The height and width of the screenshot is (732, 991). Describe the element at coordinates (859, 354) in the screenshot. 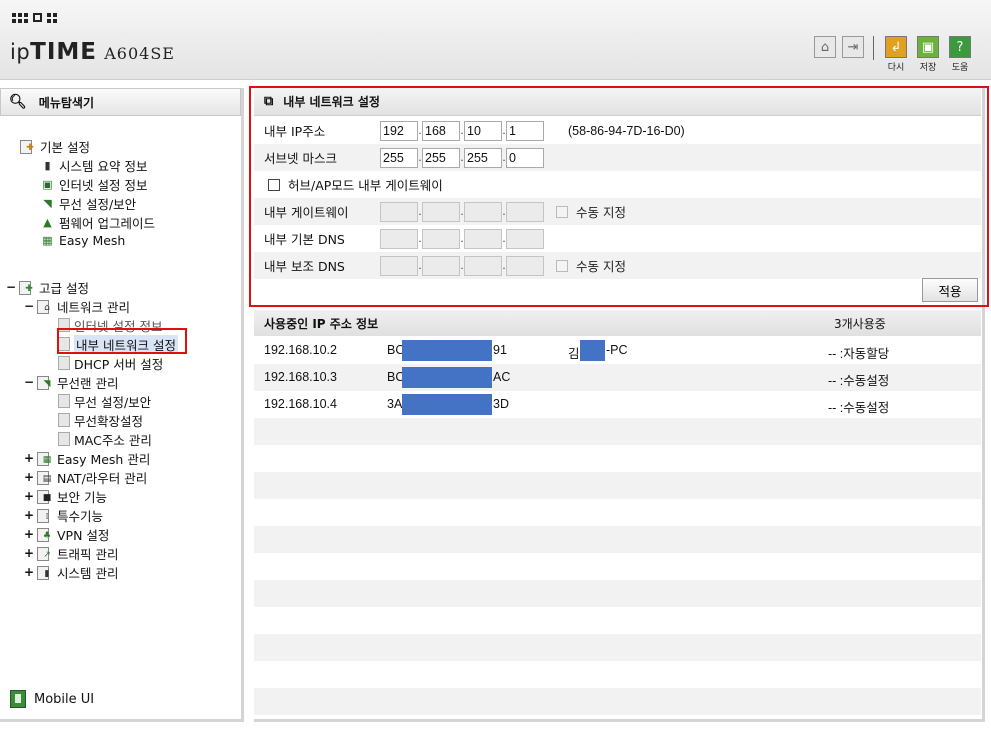

I see `row-mode: -- :자동할당` at that location.